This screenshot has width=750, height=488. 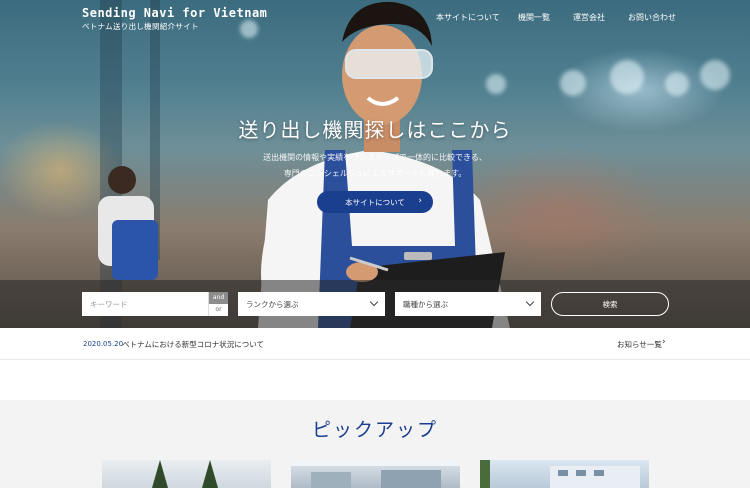 What do you see at coordinates (218, 298) in the screenshot?
I see `and-option: and` at bounding box center [218, 298].